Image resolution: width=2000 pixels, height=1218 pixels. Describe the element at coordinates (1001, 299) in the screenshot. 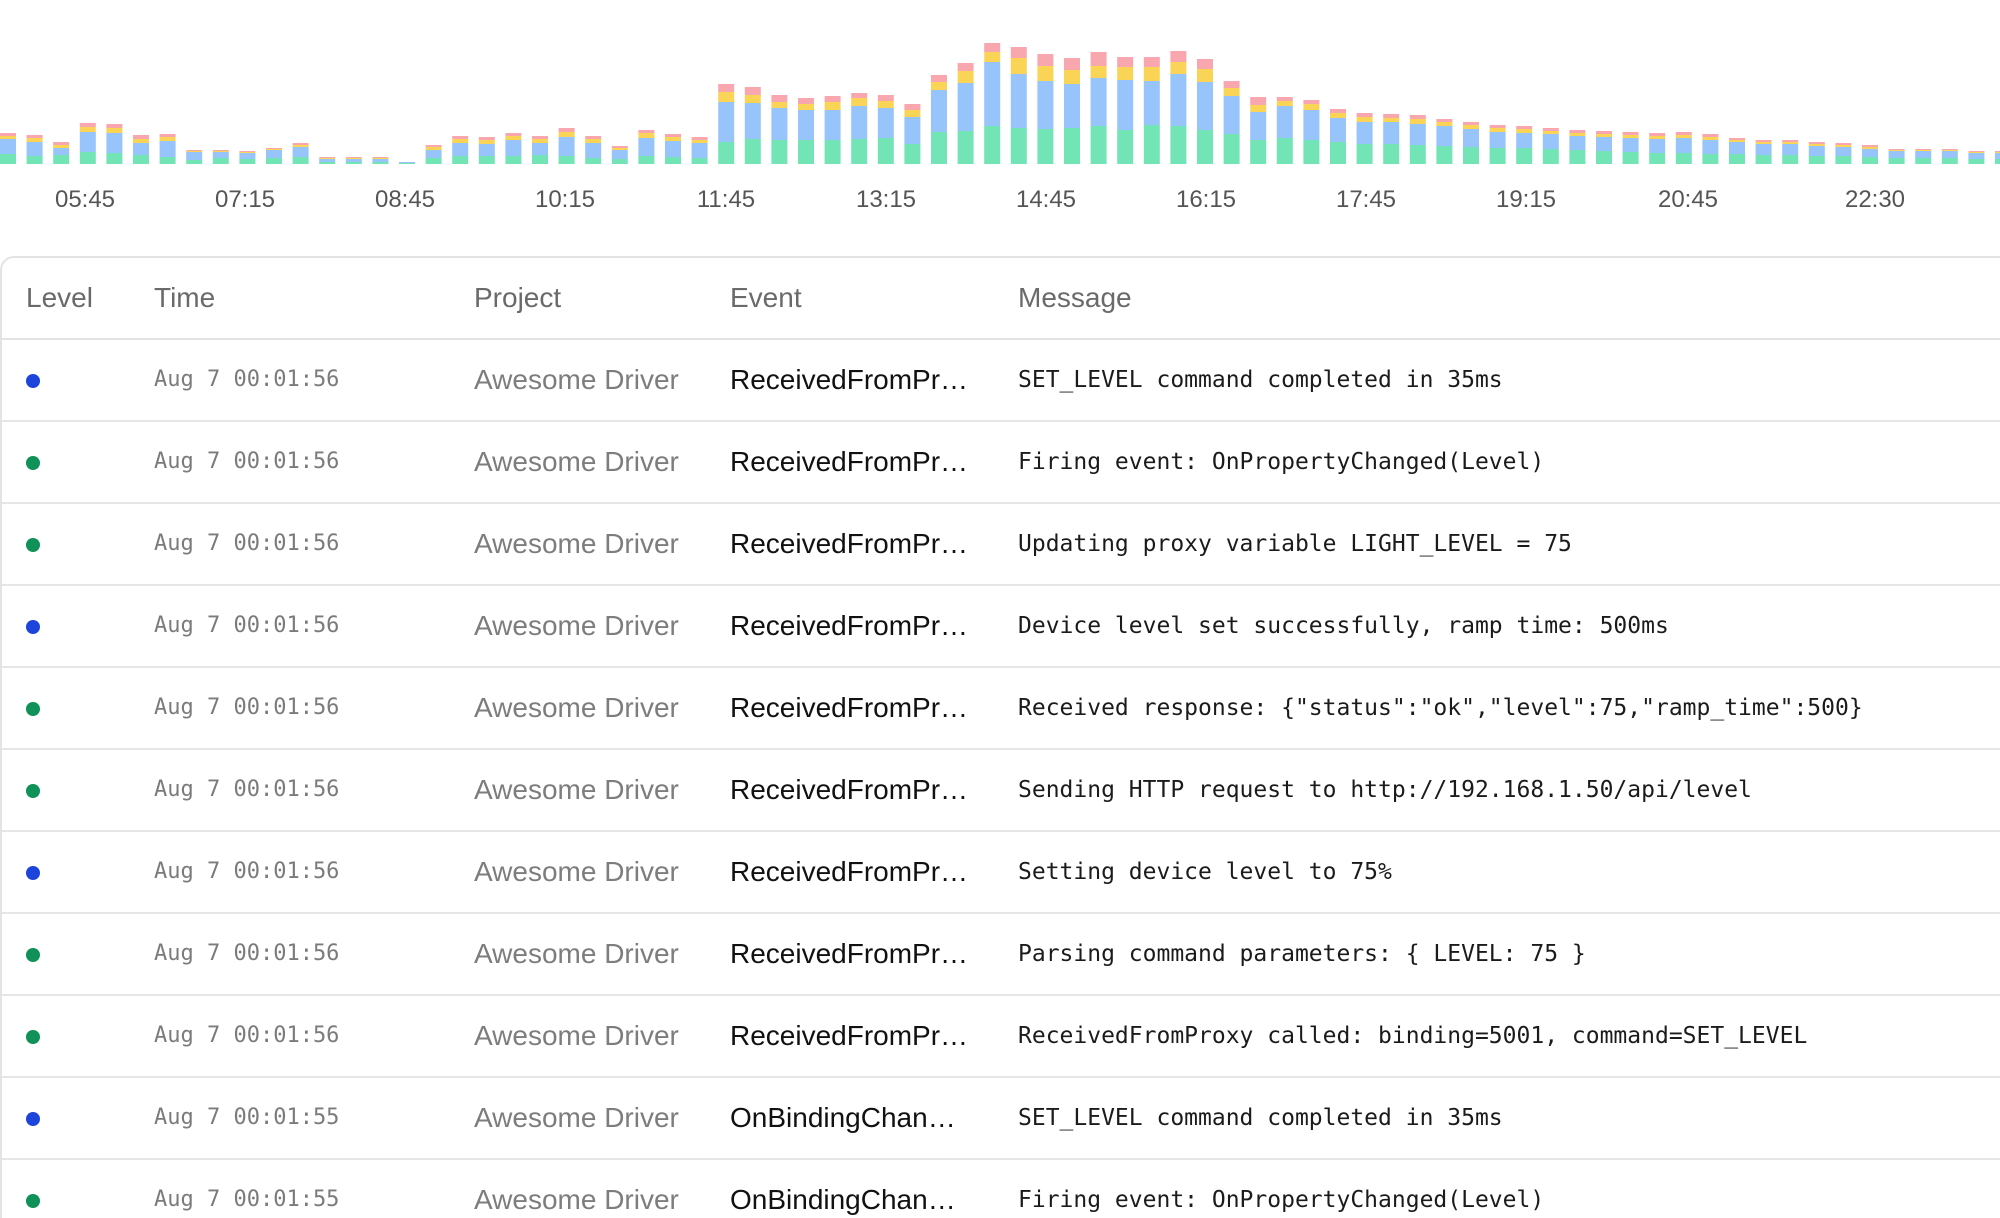

I see `table-header: Level Time Project Event Message` at that location.